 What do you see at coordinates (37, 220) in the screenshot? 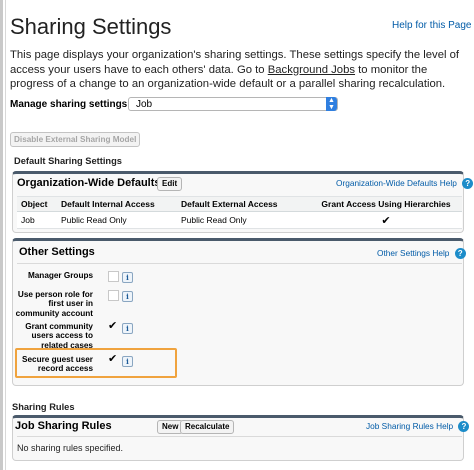
I see `cell-object: Job` at bounding box center [37, 220].